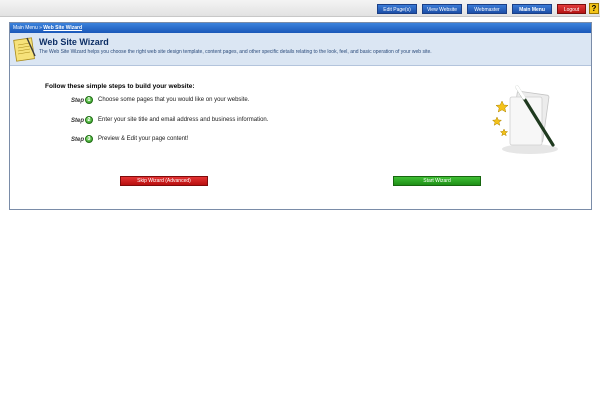 Image resolution: width=600 pixels, height=400 pixels. I want to click on edit-pages-button: Edit Page(s), so click(397, 9).